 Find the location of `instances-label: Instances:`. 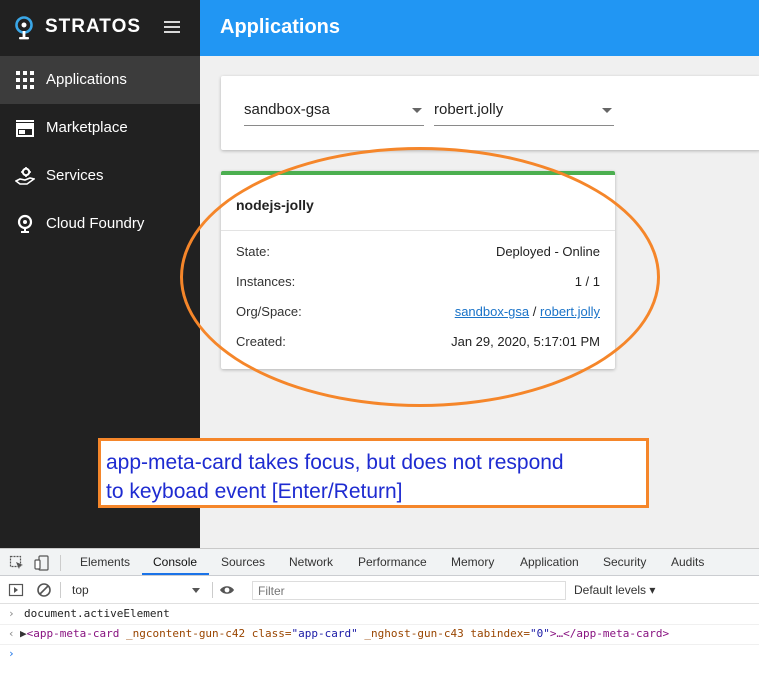

instances-label: Instances: is located at coordinates (266, 281).